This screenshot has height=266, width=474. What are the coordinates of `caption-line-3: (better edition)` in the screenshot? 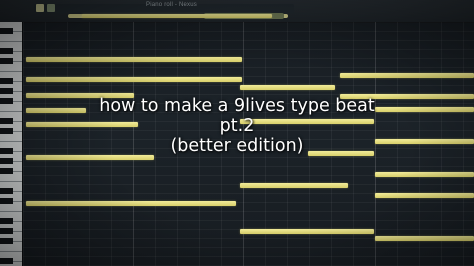 It's located at (237, 146).